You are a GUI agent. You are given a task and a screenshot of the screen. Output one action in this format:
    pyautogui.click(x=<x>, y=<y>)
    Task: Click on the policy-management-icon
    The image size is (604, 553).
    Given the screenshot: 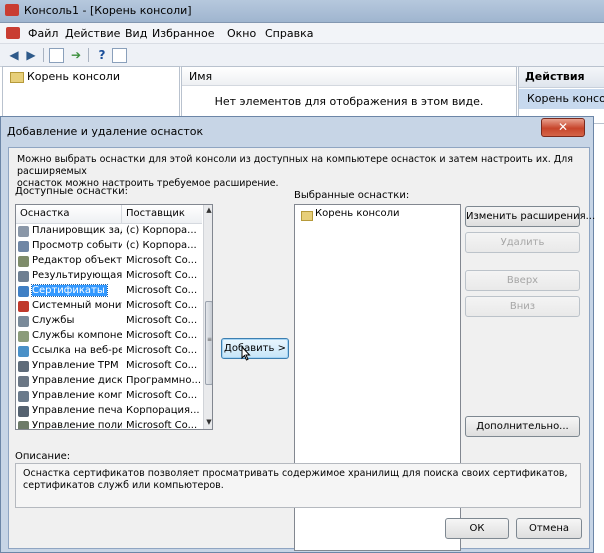 What is the action you would take?
    pyautogui.click(x=23, y=425)
    